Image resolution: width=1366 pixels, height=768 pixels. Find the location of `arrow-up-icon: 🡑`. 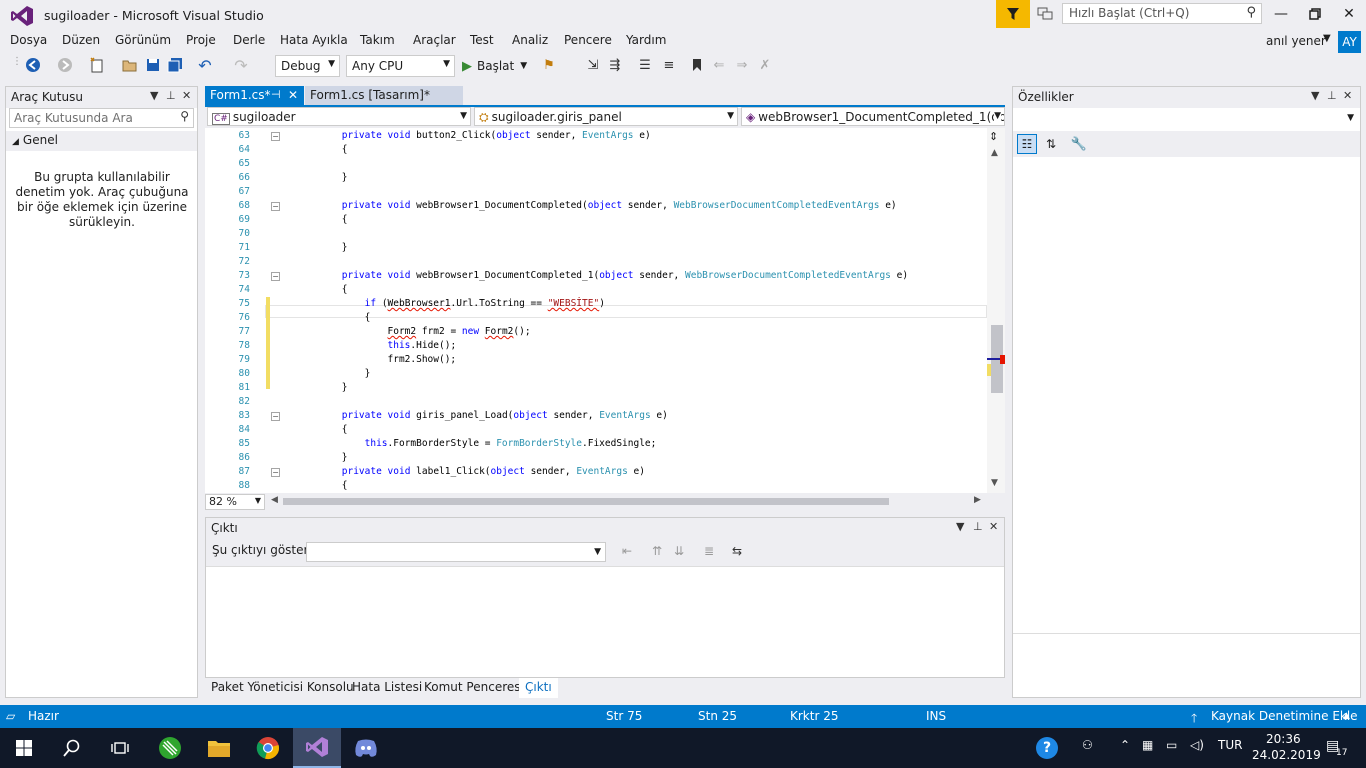

arrow-up-icon: 🡑 is located at coordinates (1194, 719).